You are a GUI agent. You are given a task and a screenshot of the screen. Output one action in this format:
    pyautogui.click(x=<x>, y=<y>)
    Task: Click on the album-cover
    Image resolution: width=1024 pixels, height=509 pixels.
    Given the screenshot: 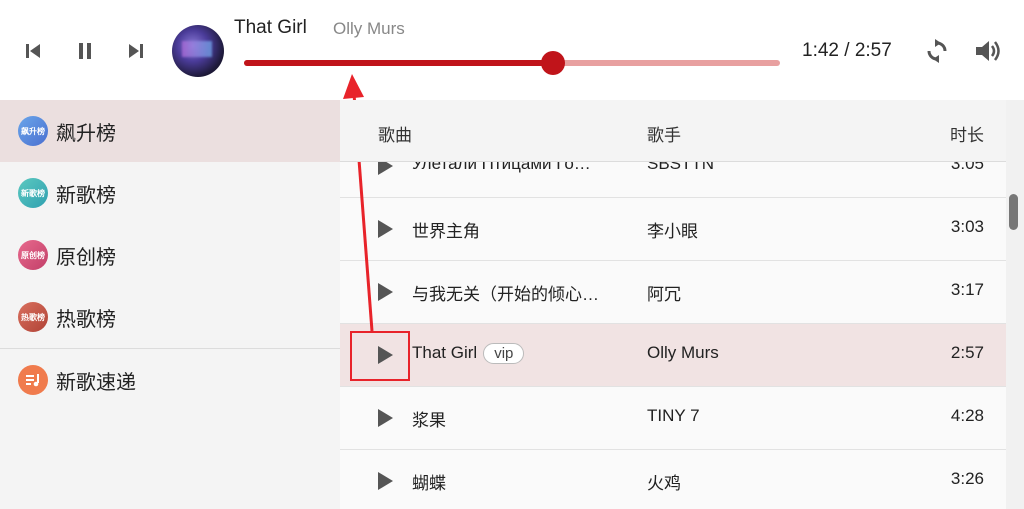 What is the action you would take?
    pyautogui.click(x=198, y=51)
    